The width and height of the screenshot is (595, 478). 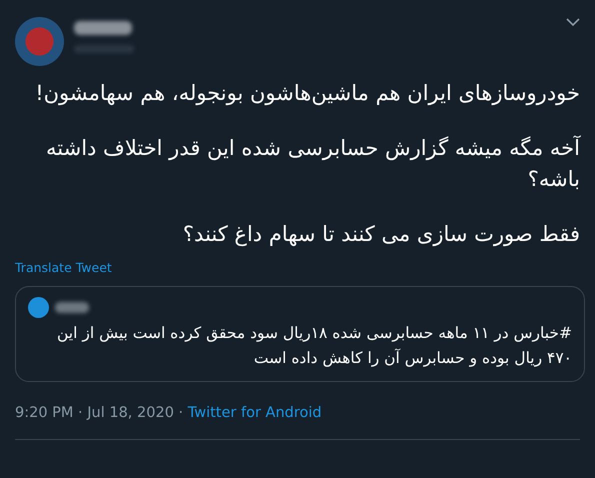 What do you see at coordinates (312, 163) in the screenshot?
I see `tweet-paragraph: آخه مگه میشه گزارش حسابرسی شده این قدر اختلاف داشته باشه؟` at bounding box center [312, 163].